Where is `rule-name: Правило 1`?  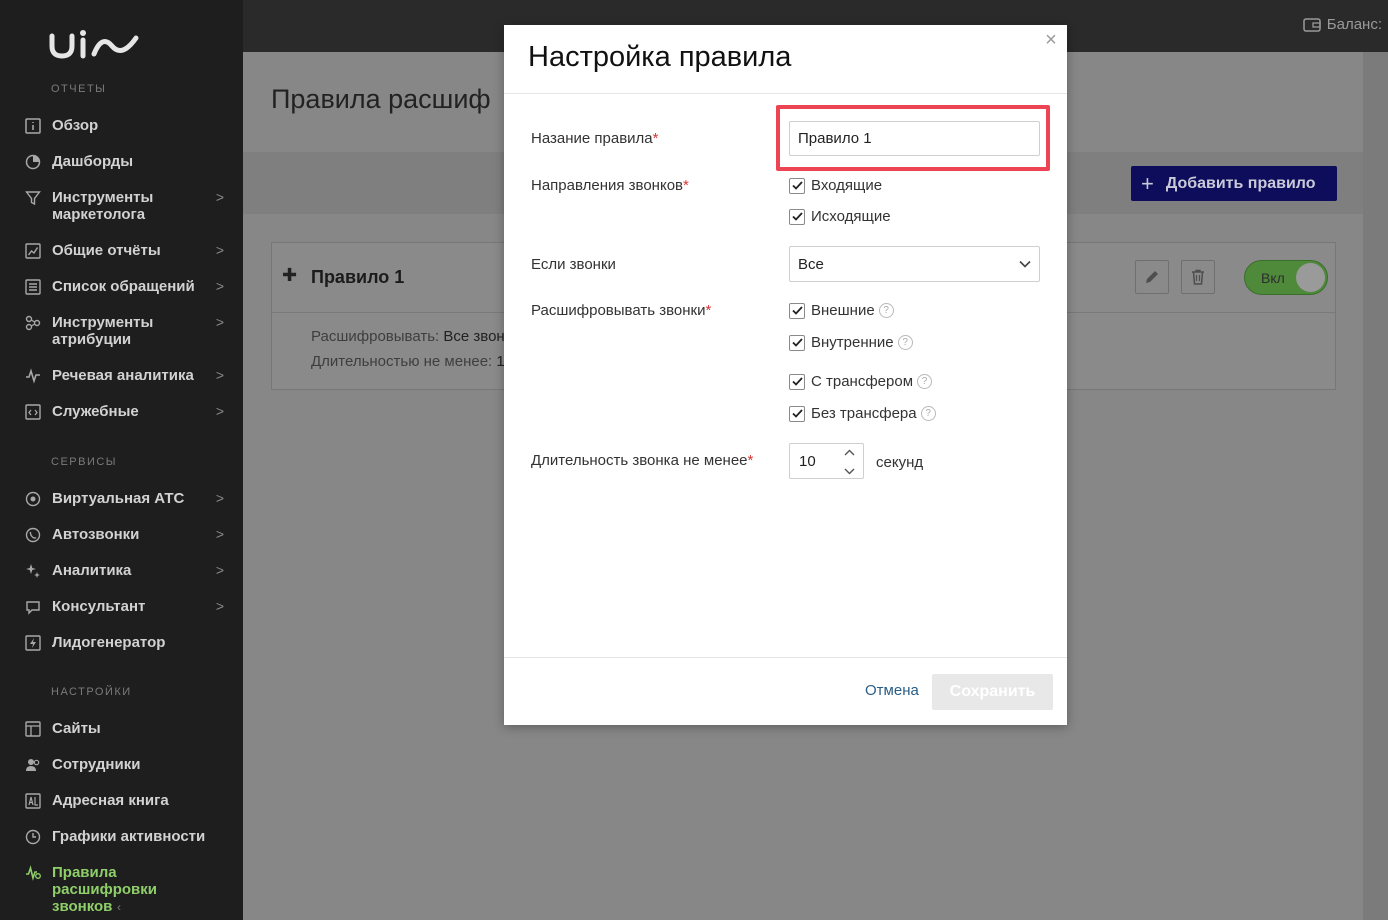
rule-name: Правило 1 is located at coordinates (358, 277).